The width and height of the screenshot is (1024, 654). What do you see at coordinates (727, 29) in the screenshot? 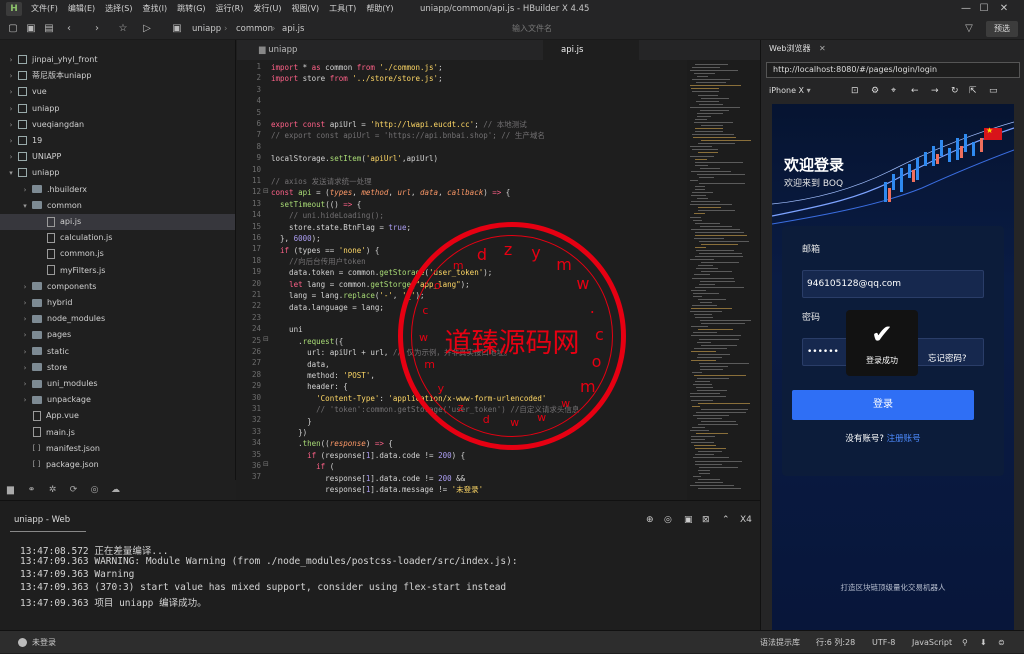
I see `file-search-input: 输入文件名` at bounding box center [727, 29].